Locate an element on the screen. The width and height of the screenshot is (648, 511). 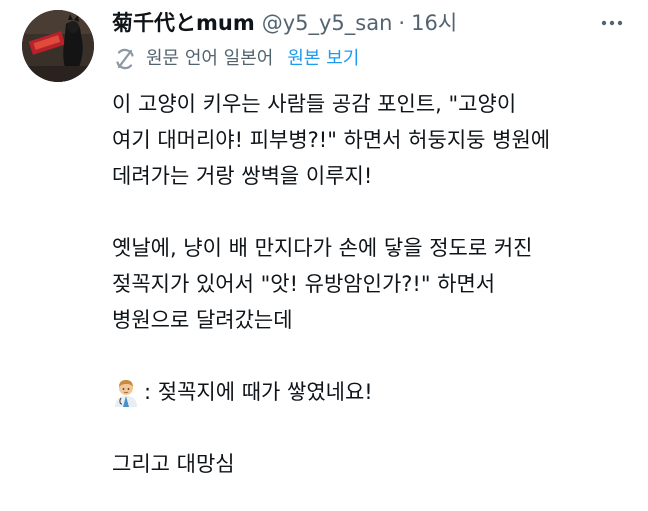
tweet-text-line: 젖꼭지가 있어서 "앗! 유방암인가?!" 하면서 is located at coordinates (304, 284).